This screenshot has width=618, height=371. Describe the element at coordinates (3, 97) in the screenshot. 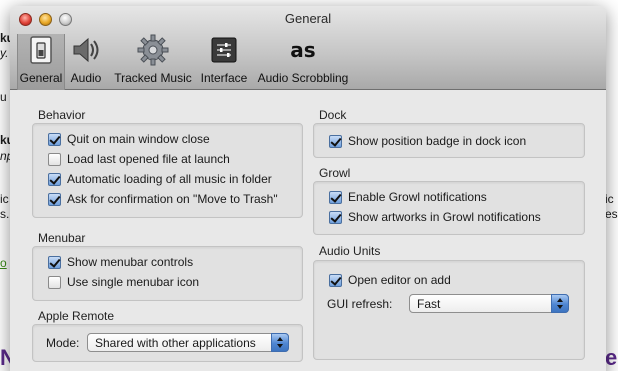

I see `background-fragment: u` at that location.